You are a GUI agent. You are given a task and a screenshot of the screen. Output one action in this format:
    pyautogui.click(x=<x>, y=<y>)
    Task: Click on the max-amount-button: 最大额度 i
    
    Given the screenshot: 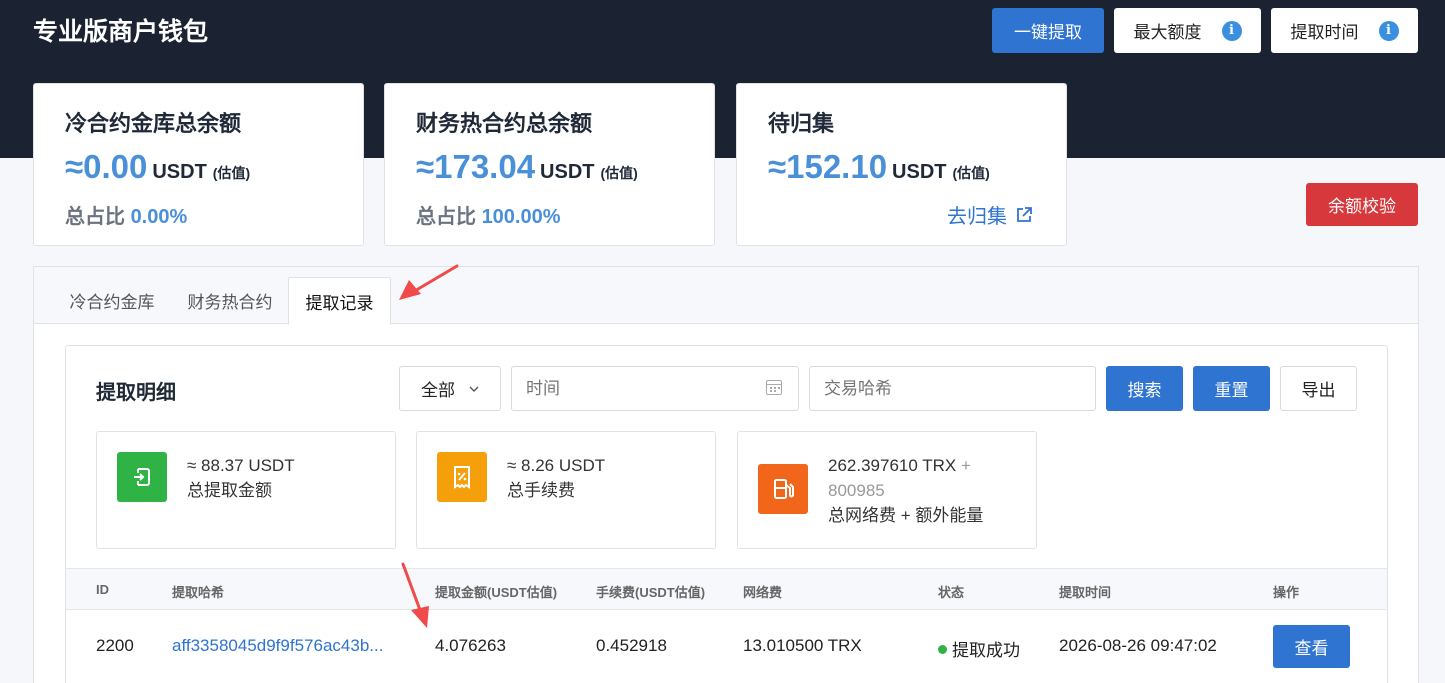 What is the action you would take?
    pyautogui.click(x=1187, y=30)
    